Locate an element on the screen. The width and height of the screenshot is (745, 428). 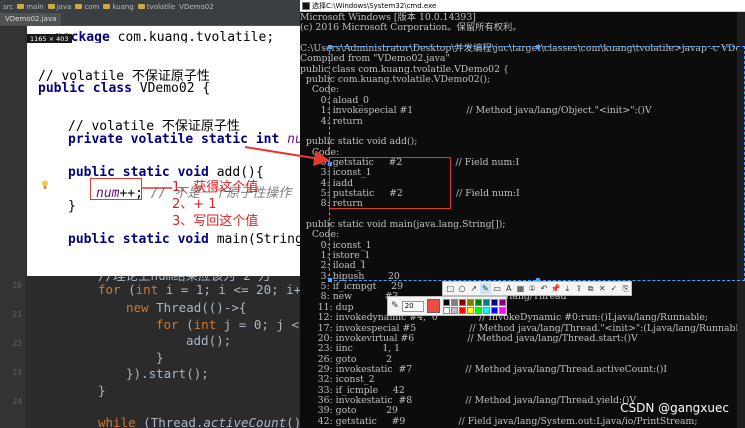
ellipse-icon: ○ is located at coordinates (462, 288).